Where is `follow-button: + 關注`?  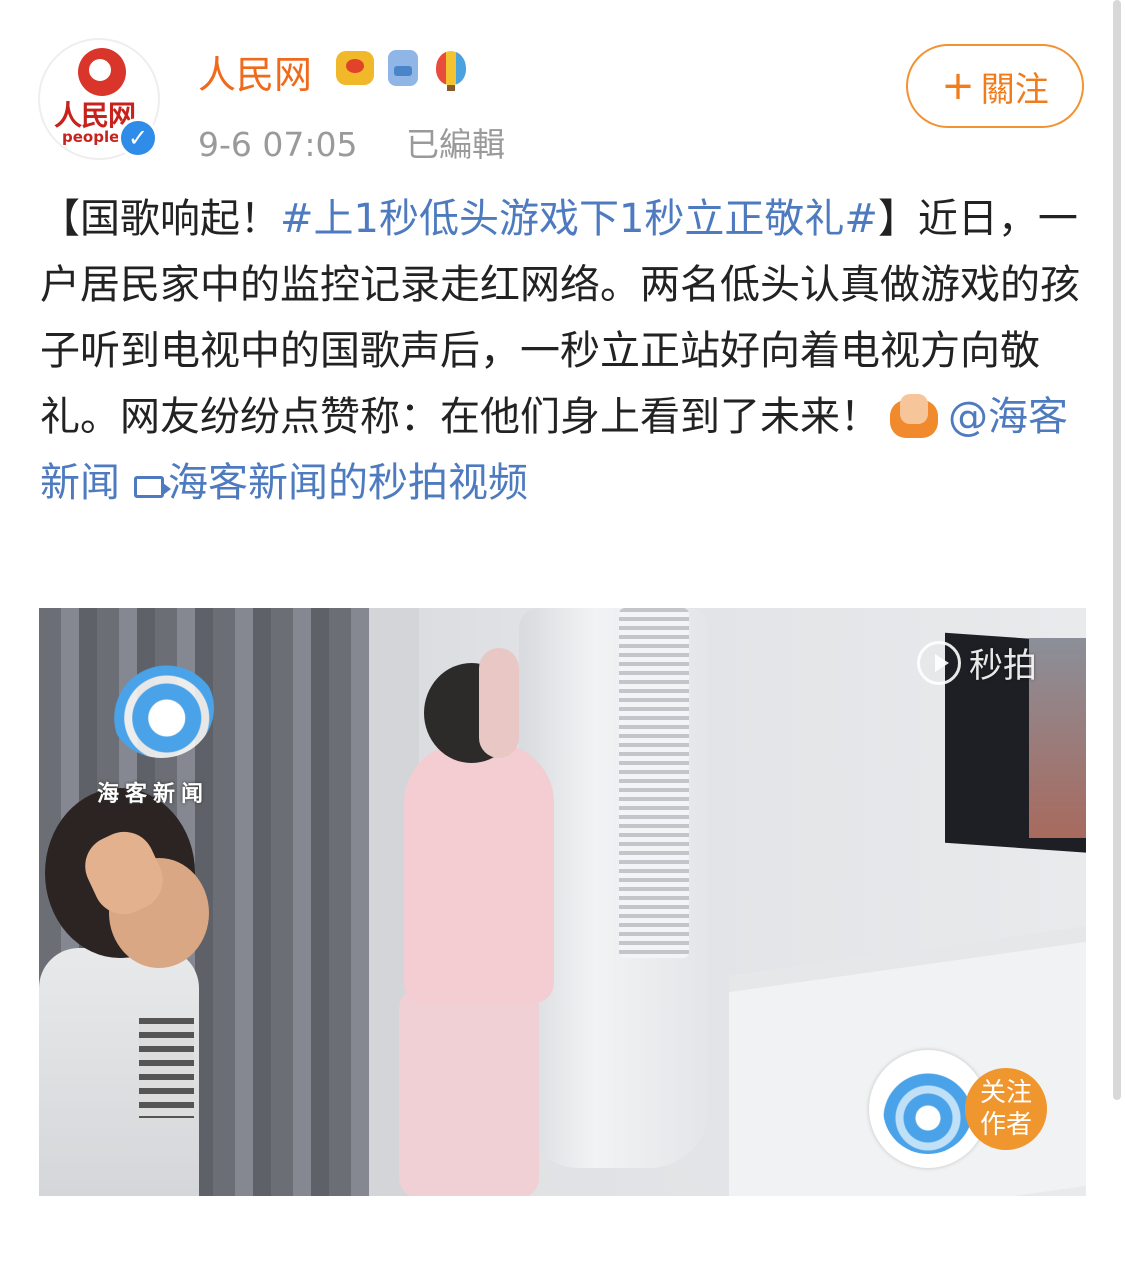 follow-button: + 關注 is located at coordinates (995, 86).